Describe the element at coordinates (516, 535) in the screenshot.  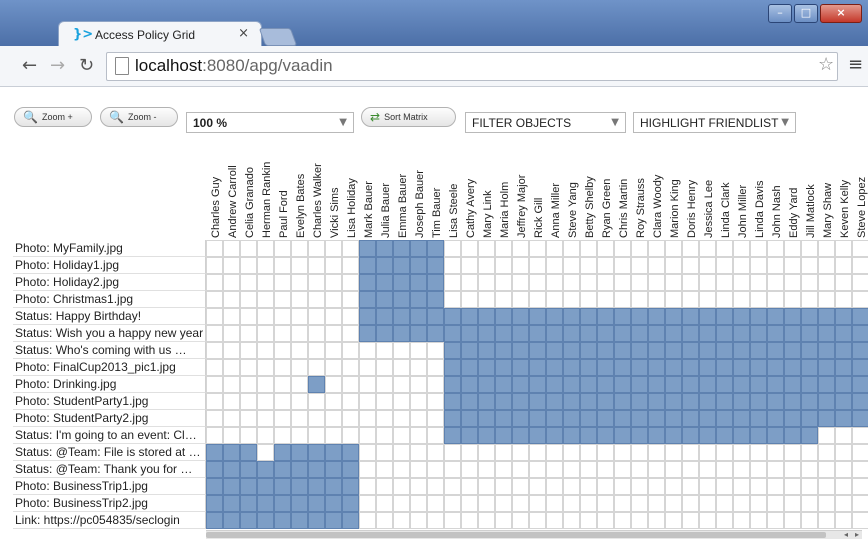
I see `scrollbar-thumb` at that location.